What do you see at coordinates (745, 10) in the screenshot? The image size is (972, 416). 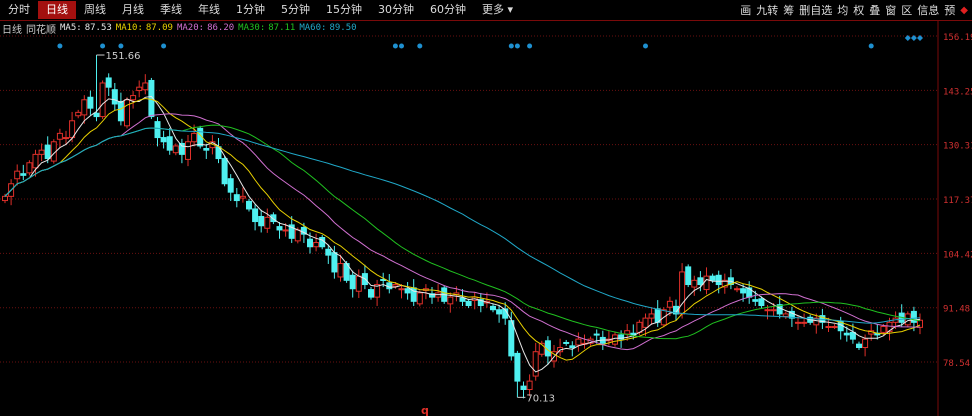 I see `tool-button-0: 画` at bounding box center [745, 10].